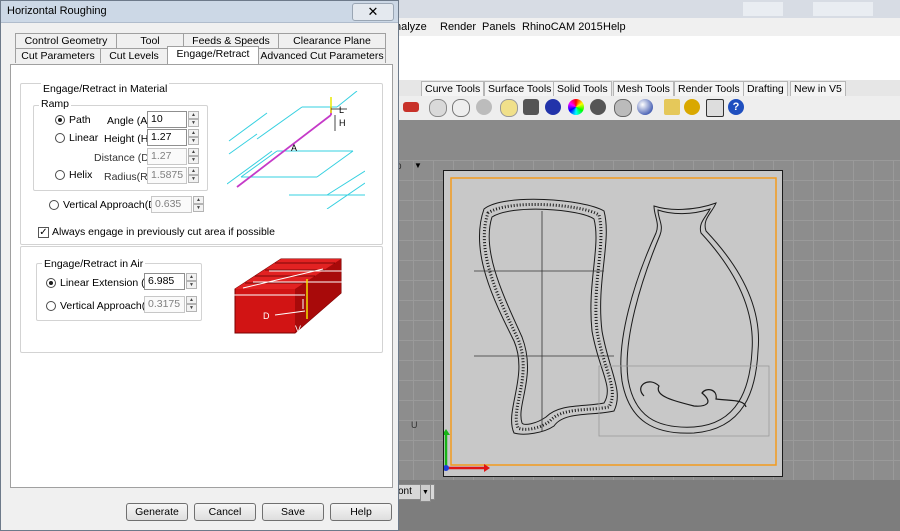  I want to click on gear-icon, so click(692, 107).